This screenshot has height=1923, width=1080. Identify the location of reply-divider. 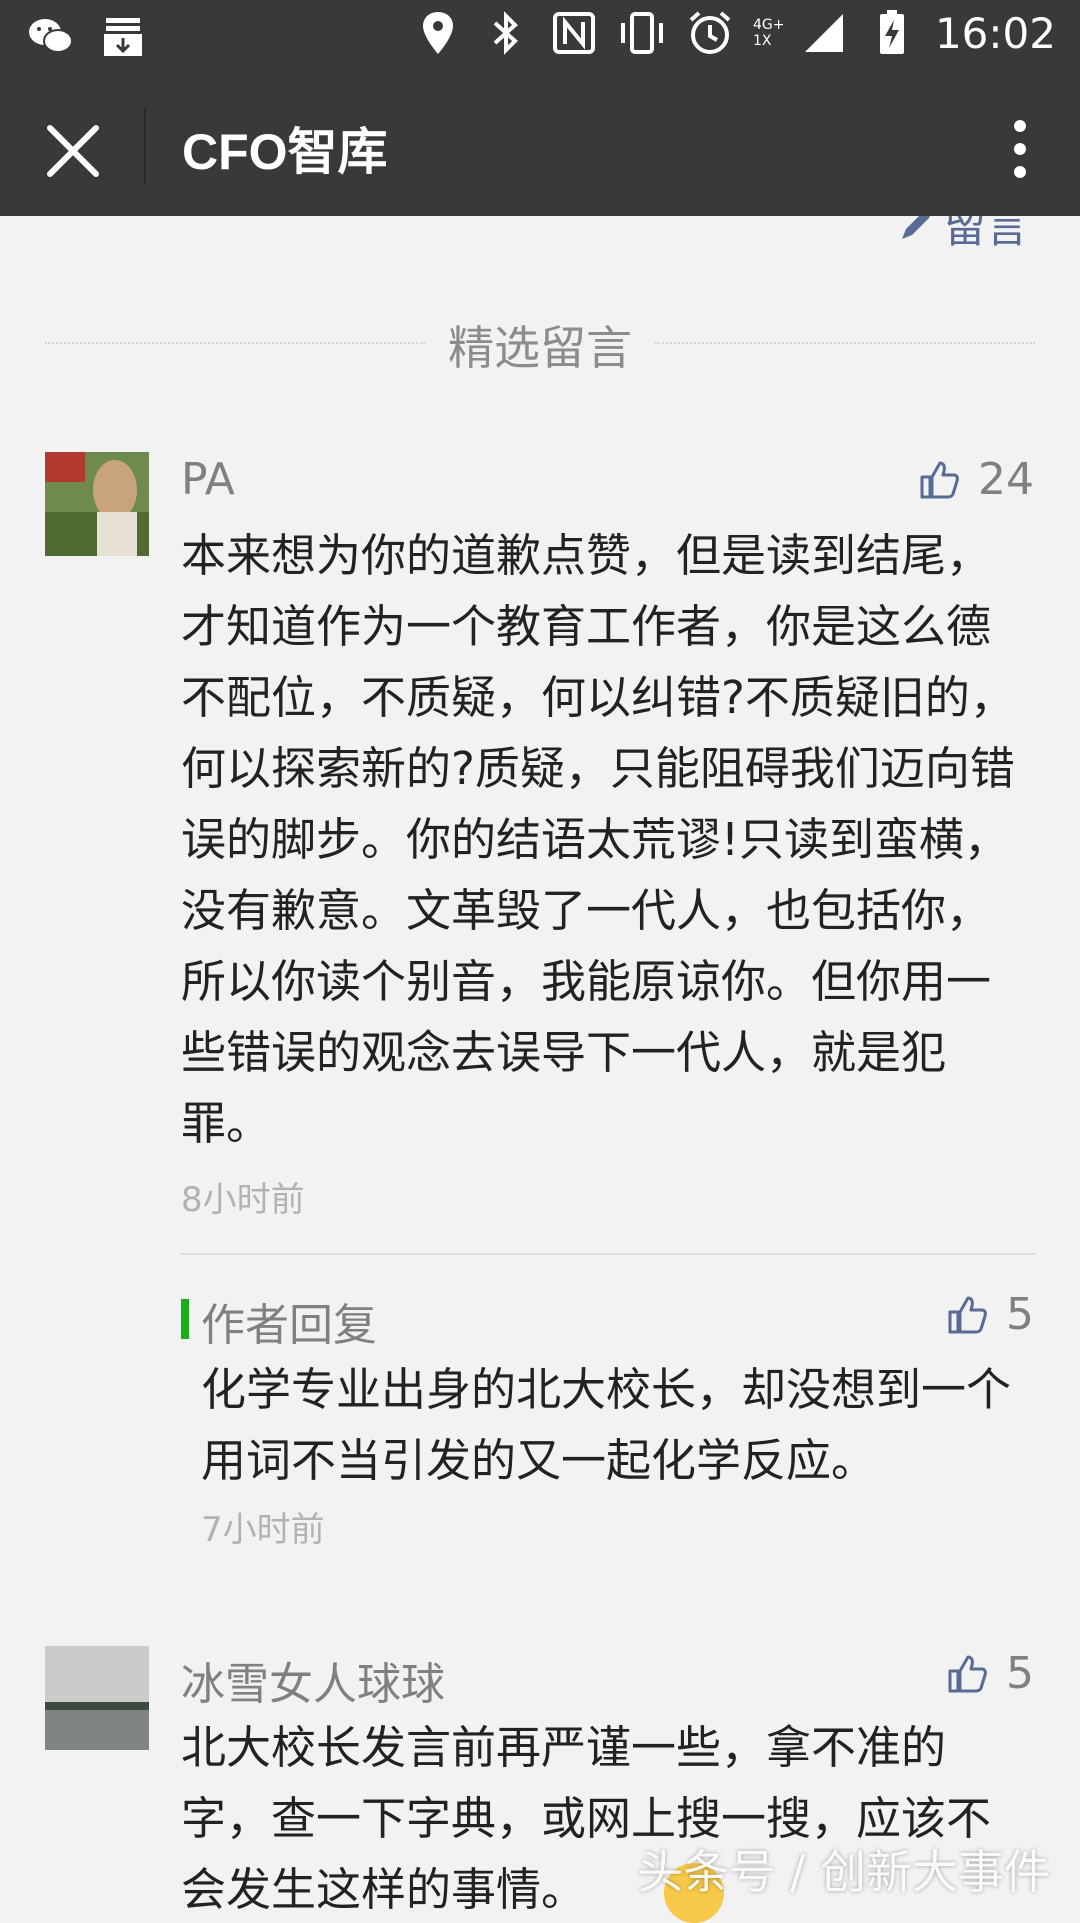
(608, 1254).